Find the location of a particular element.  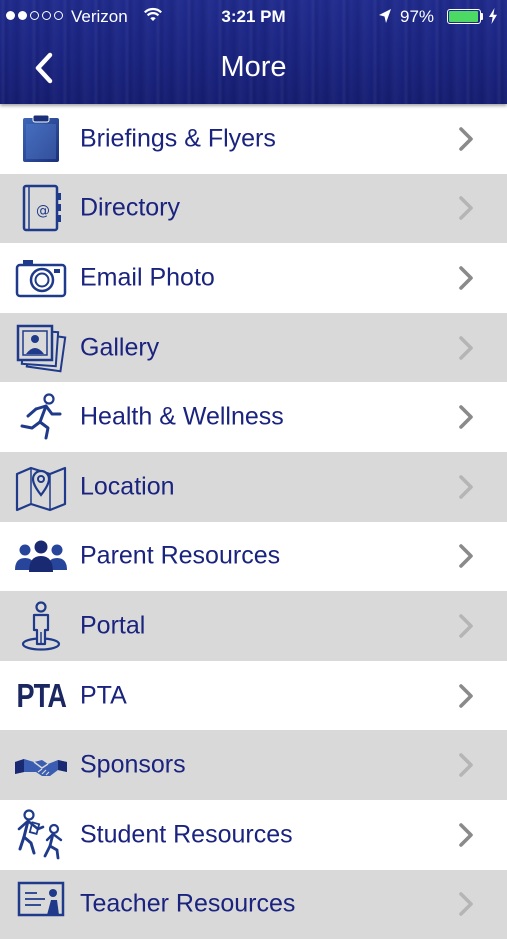

menu-item-briefings-flyers: Briefings & Flyers is located at coordinates (253, 139).